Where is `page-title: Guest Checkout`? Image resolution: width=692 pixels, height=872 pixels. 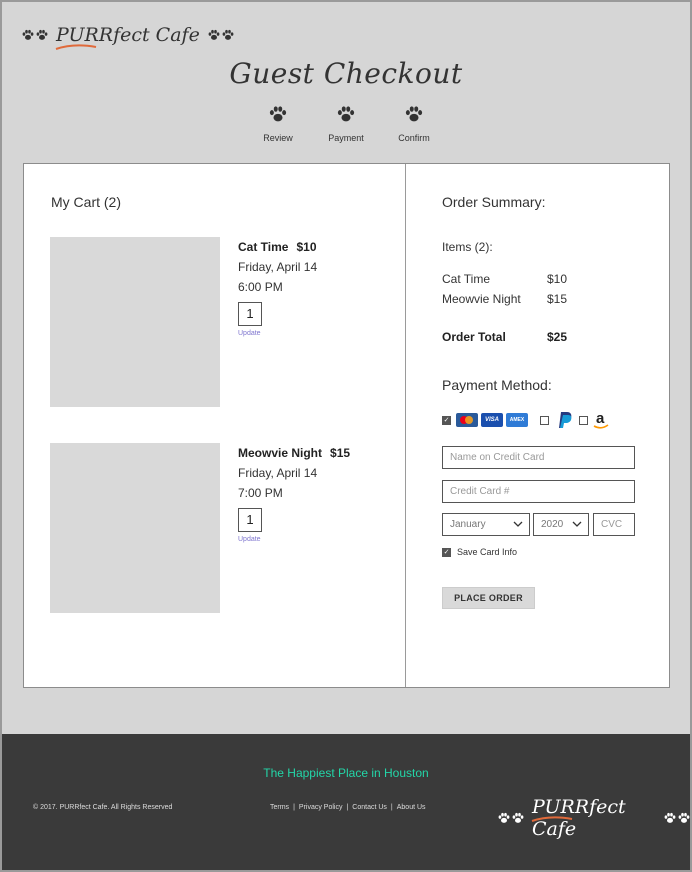
page-title: Guest Checkout is located at coordinates (346, 73).